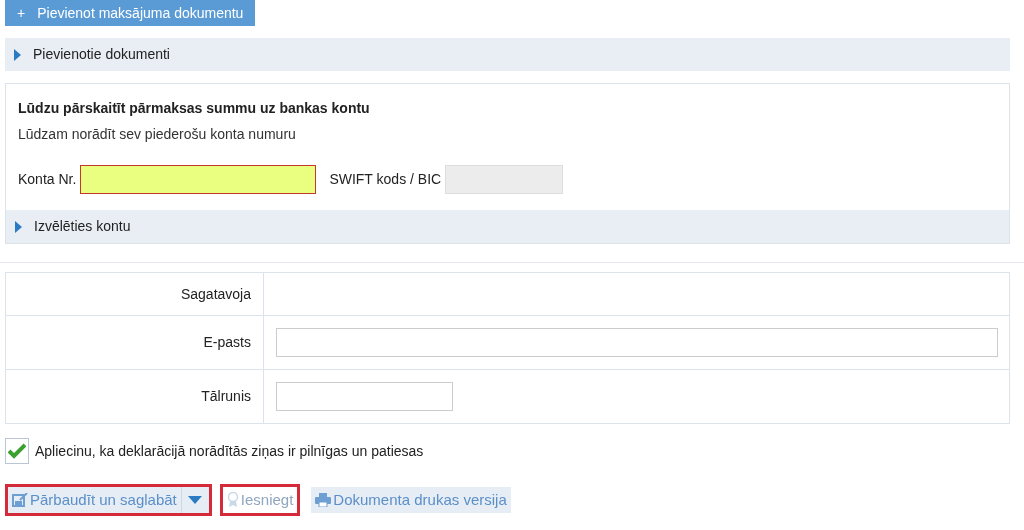 This screenshot has width=1024, height=530. Describe the element at coordinates (47, 179) in the screenshot. I see `field-label: Konta Nr.` at that location.